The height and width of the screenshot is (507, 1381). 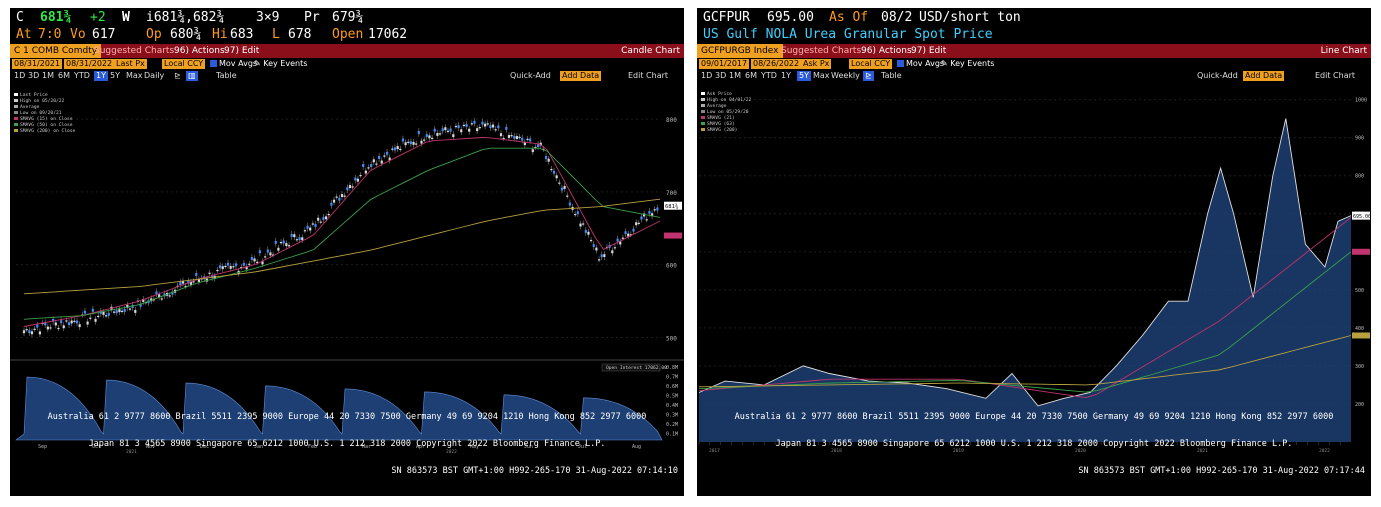 What do you see at coordinates (98, 17) in the screenshot?
I see `price-change: +2` at bounding box center [98, 17].